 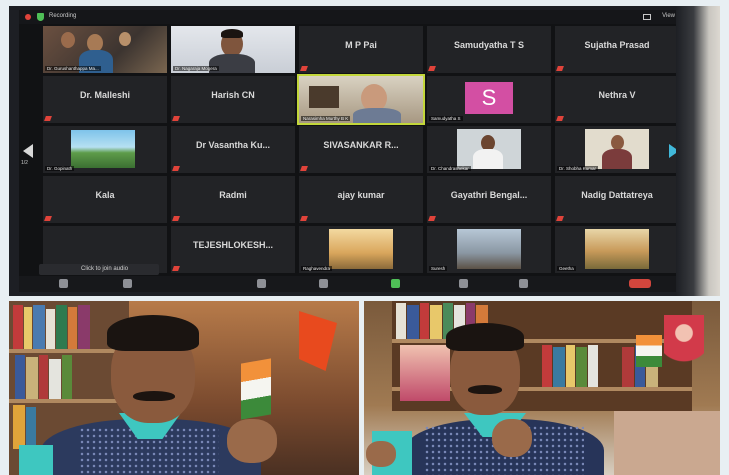 What do you see at coordinates (261, 283) in the screenshot?
I see `participants-icon` at bounding box center [261, 283].